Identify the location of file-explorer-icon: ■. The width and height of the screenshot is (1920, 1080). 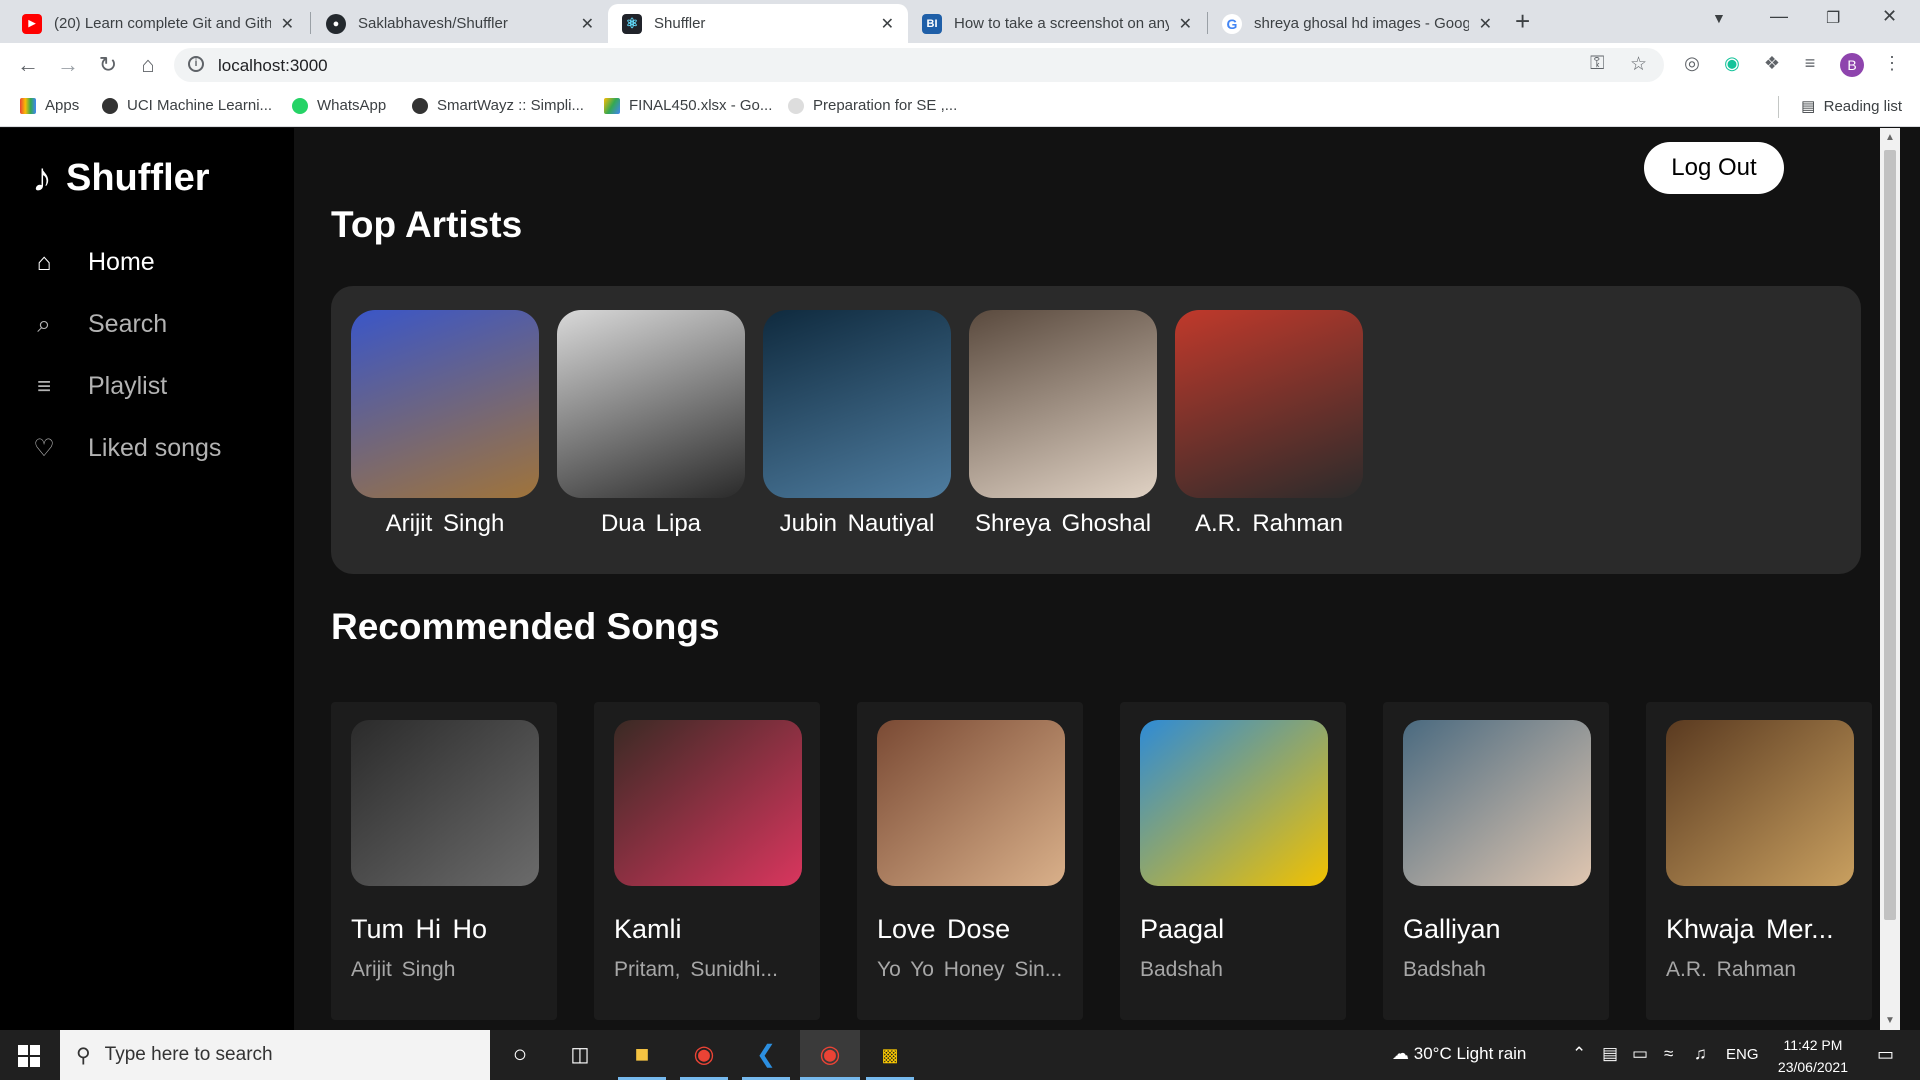
(642, 1055).